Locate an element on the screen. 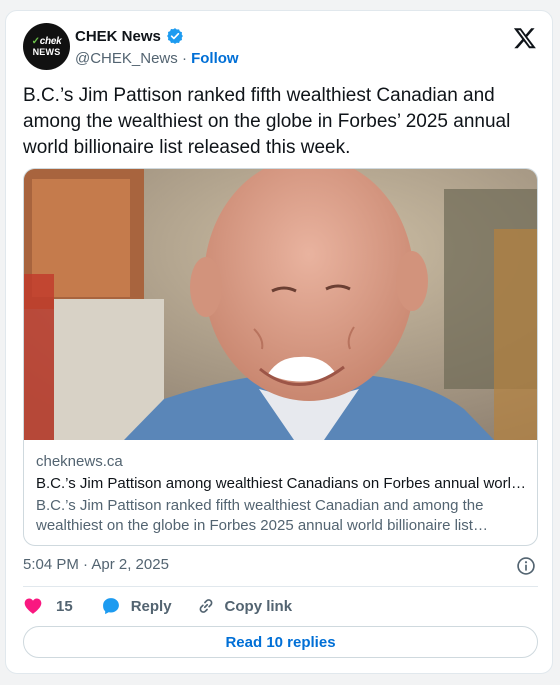 The height and width of the screenshot is (685, 560). reply-bubble-icon is located at coordinates (110, 606).